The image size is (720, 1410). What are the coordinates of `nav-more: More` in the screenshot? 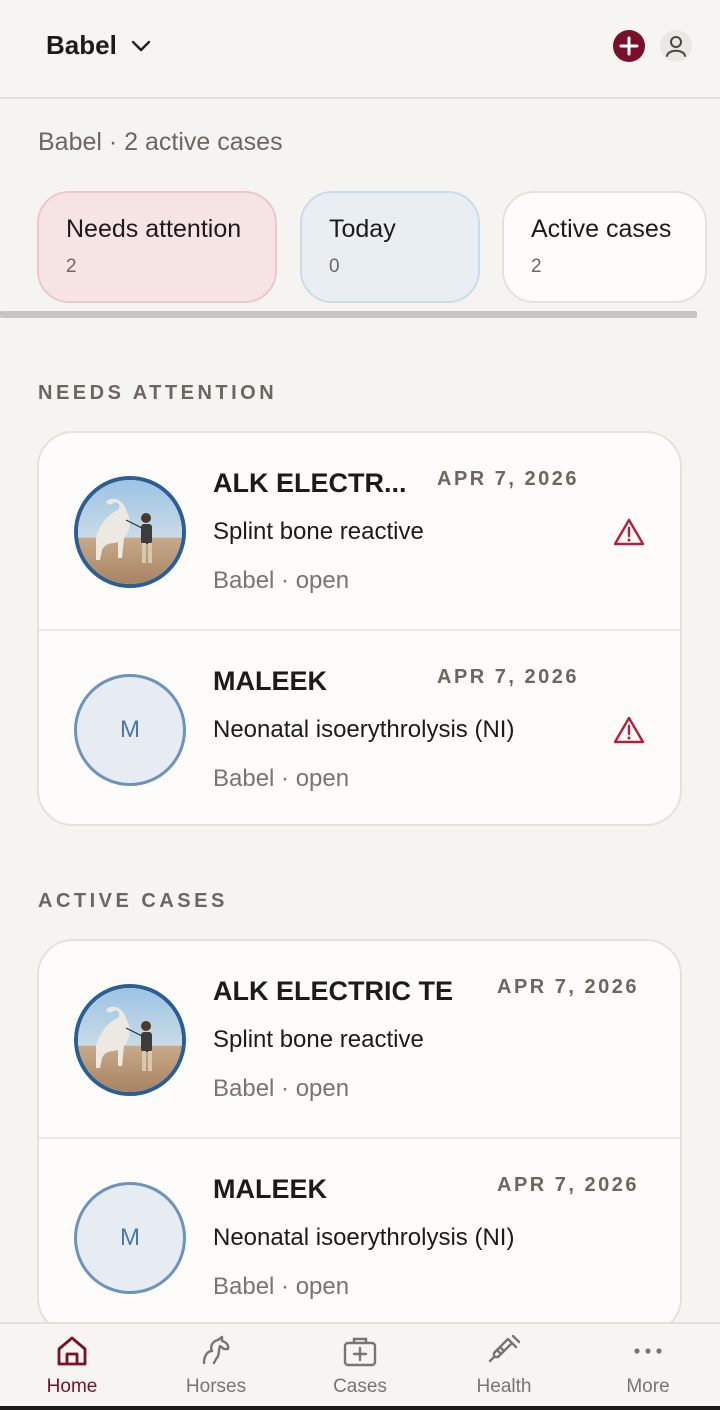 It's located at (648, 1367).